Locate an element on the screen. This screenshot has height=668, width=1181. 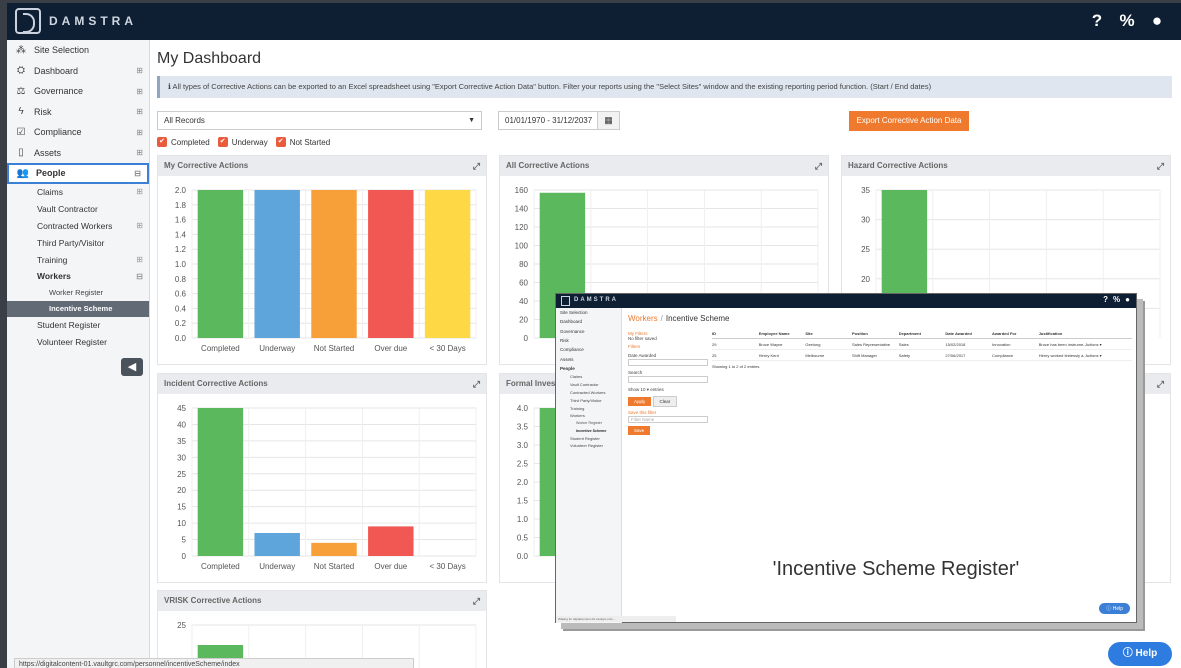
preview-date-field is located at coordinates (668, 362).